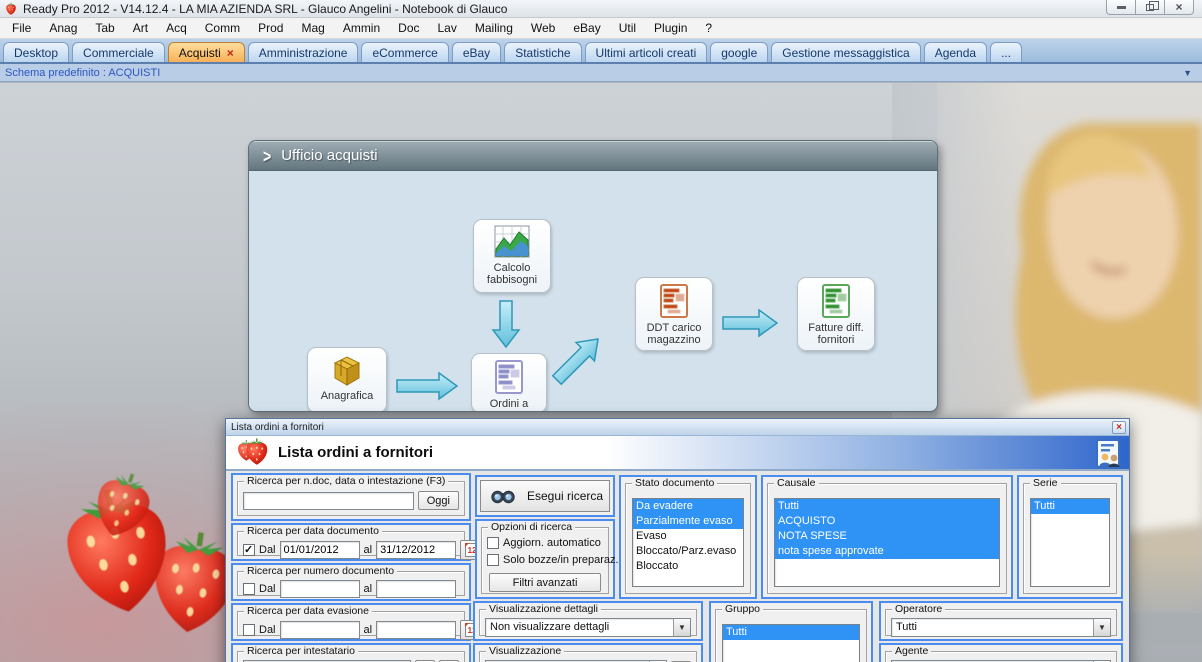 The image size is (1202, 662). What do you see at coordinates (361, 28) in the screenshot?
I see `menu-item: Ammin` at bounding box center [361, 28].